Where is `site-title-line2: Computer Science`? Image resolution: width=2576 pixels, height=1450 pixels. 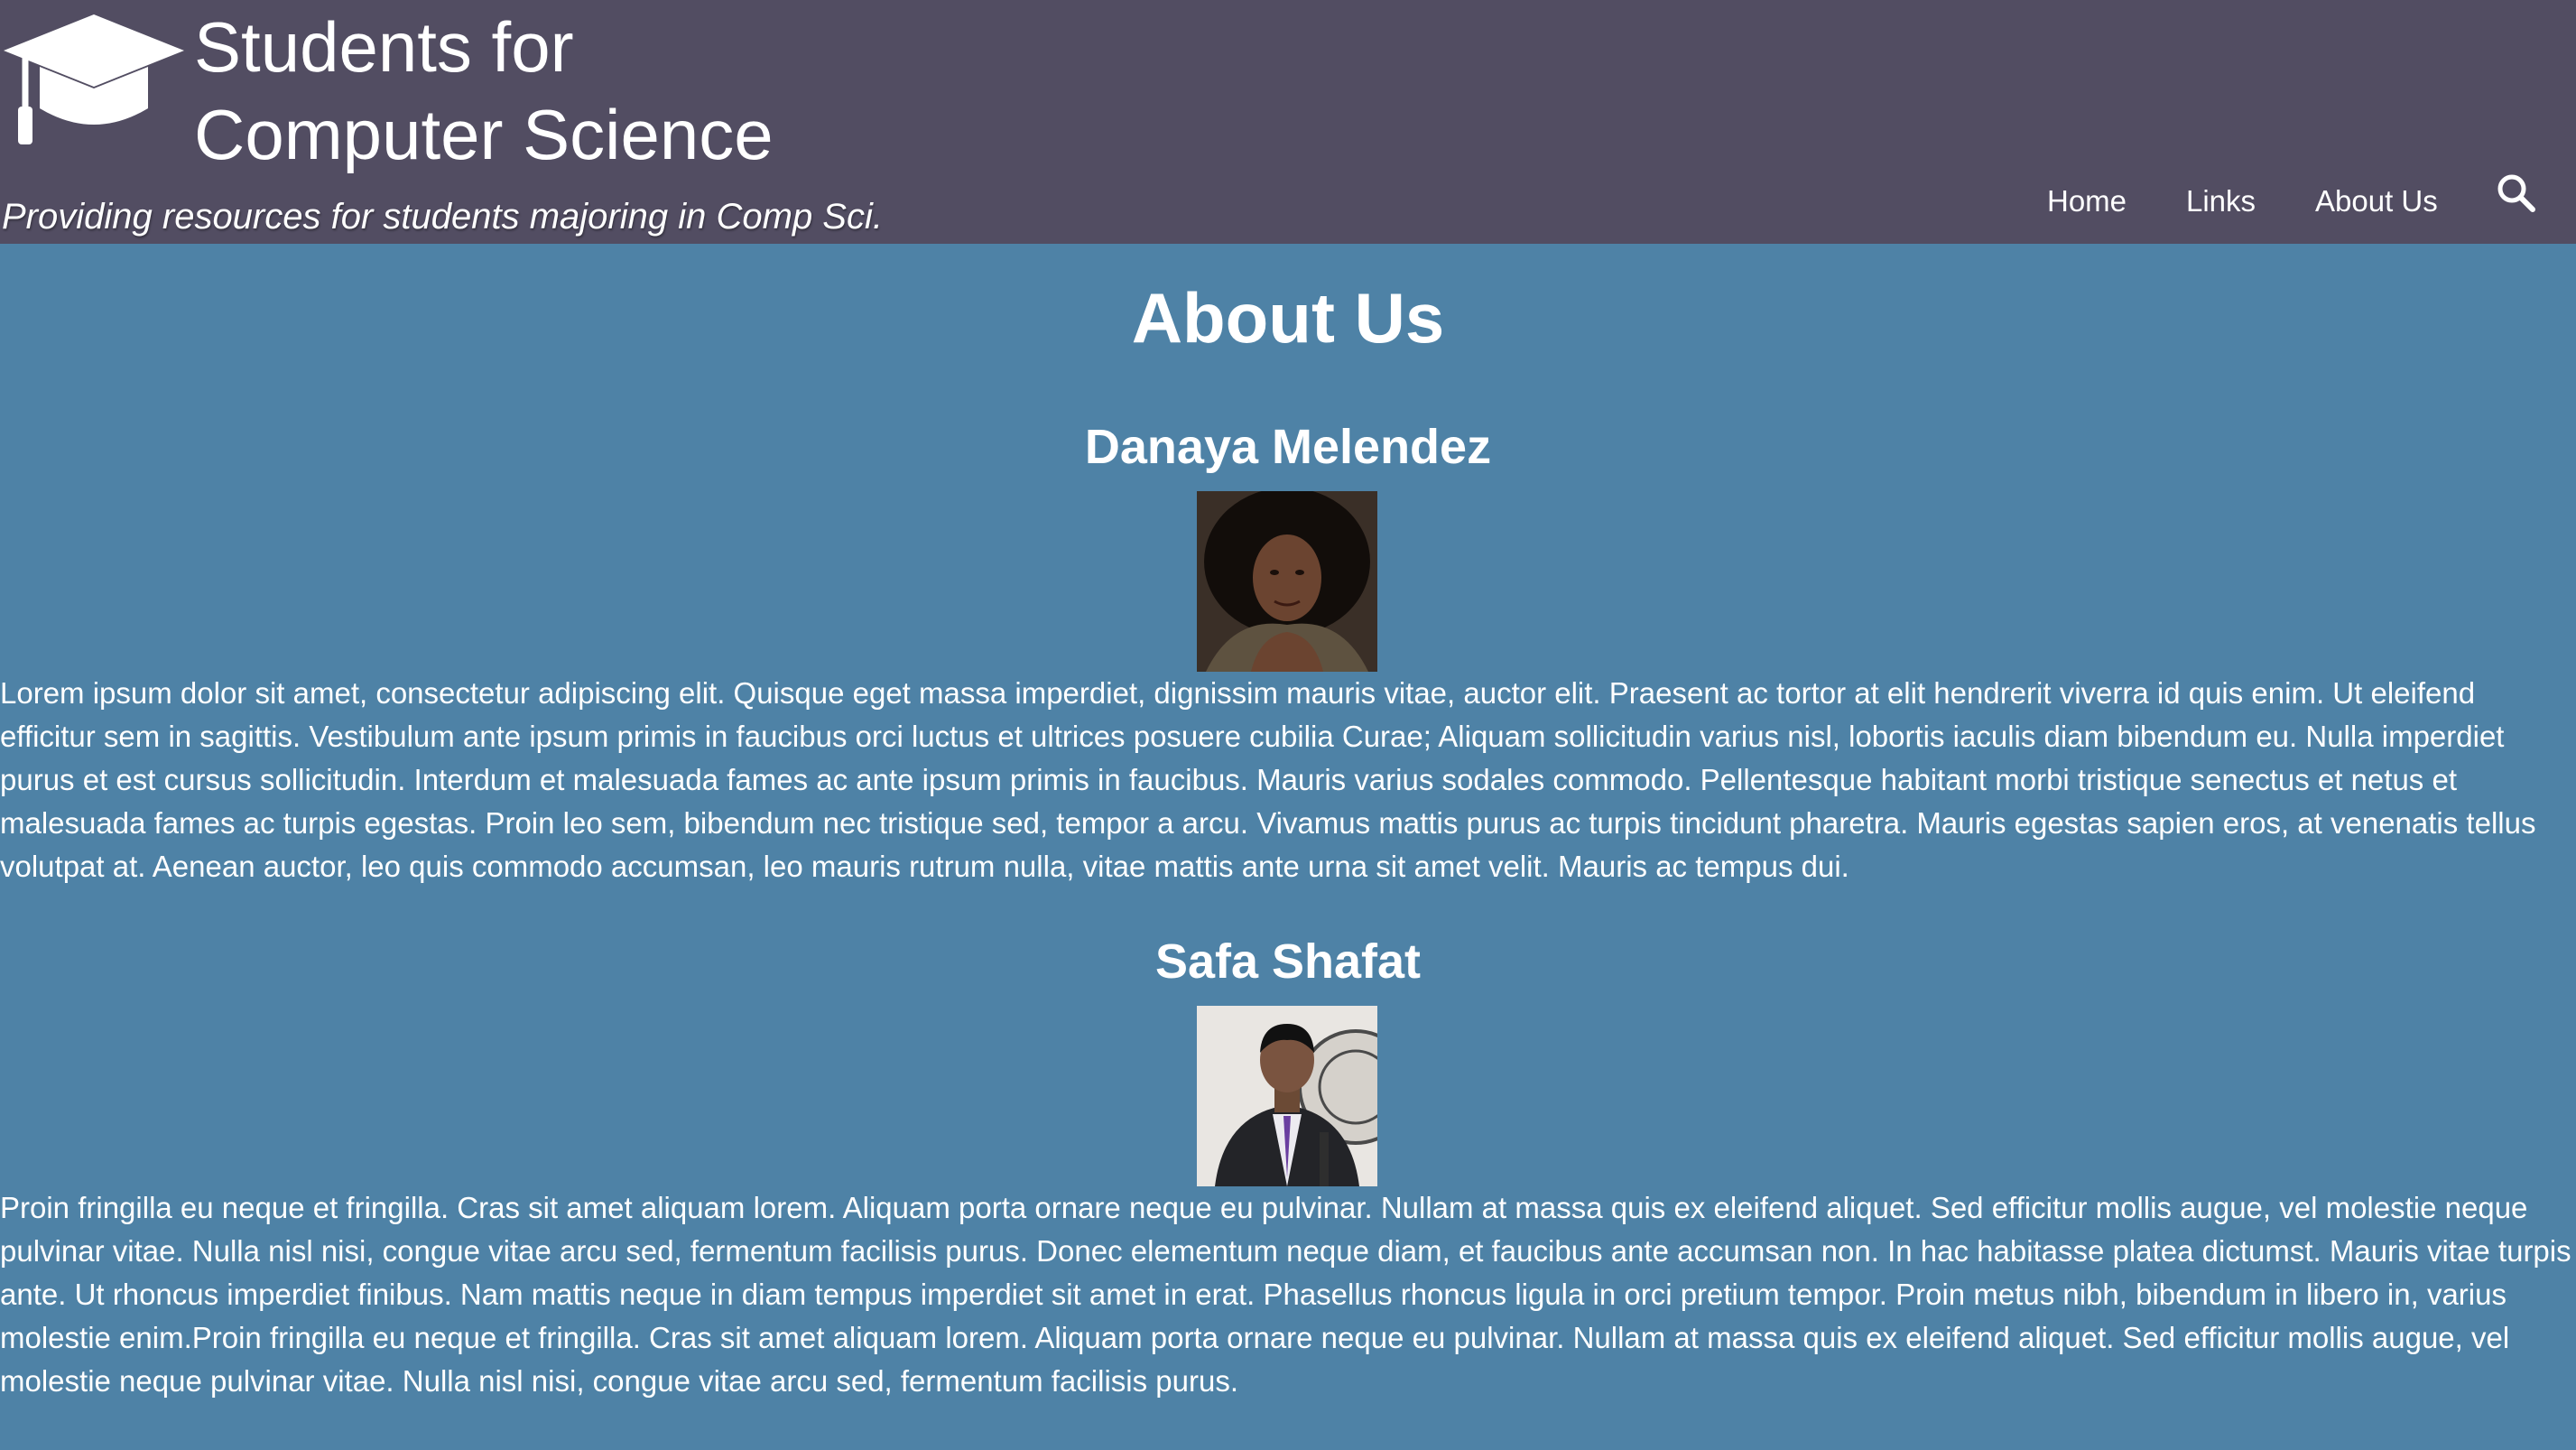 site-title-line2: Computer Science is located at coordinates (484, 134).